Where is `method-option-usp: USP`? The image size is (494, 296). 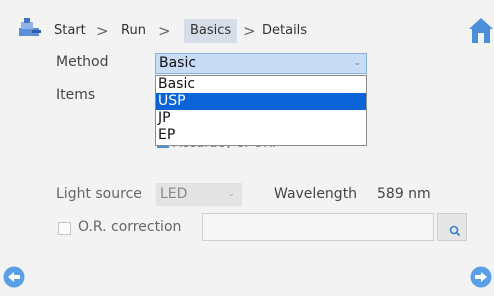 method-option-usp: USP is located at coordinates (261, 101).